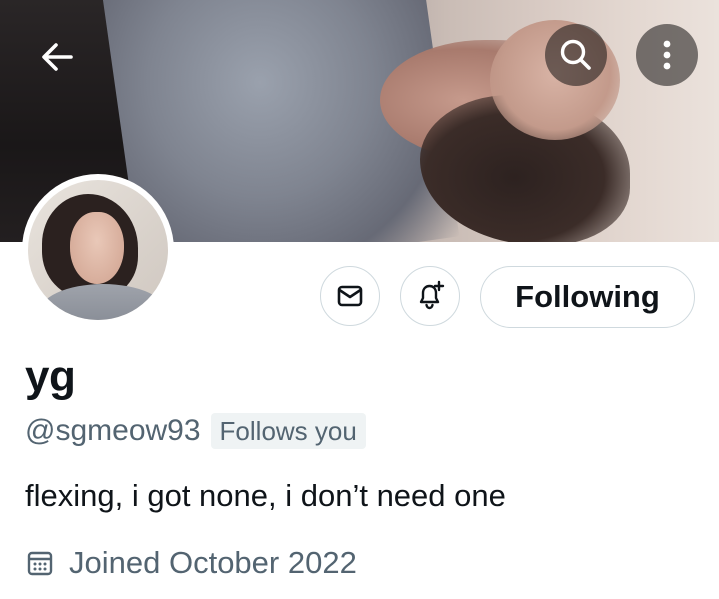  I want to click on avatar-face, so click(97, 248).